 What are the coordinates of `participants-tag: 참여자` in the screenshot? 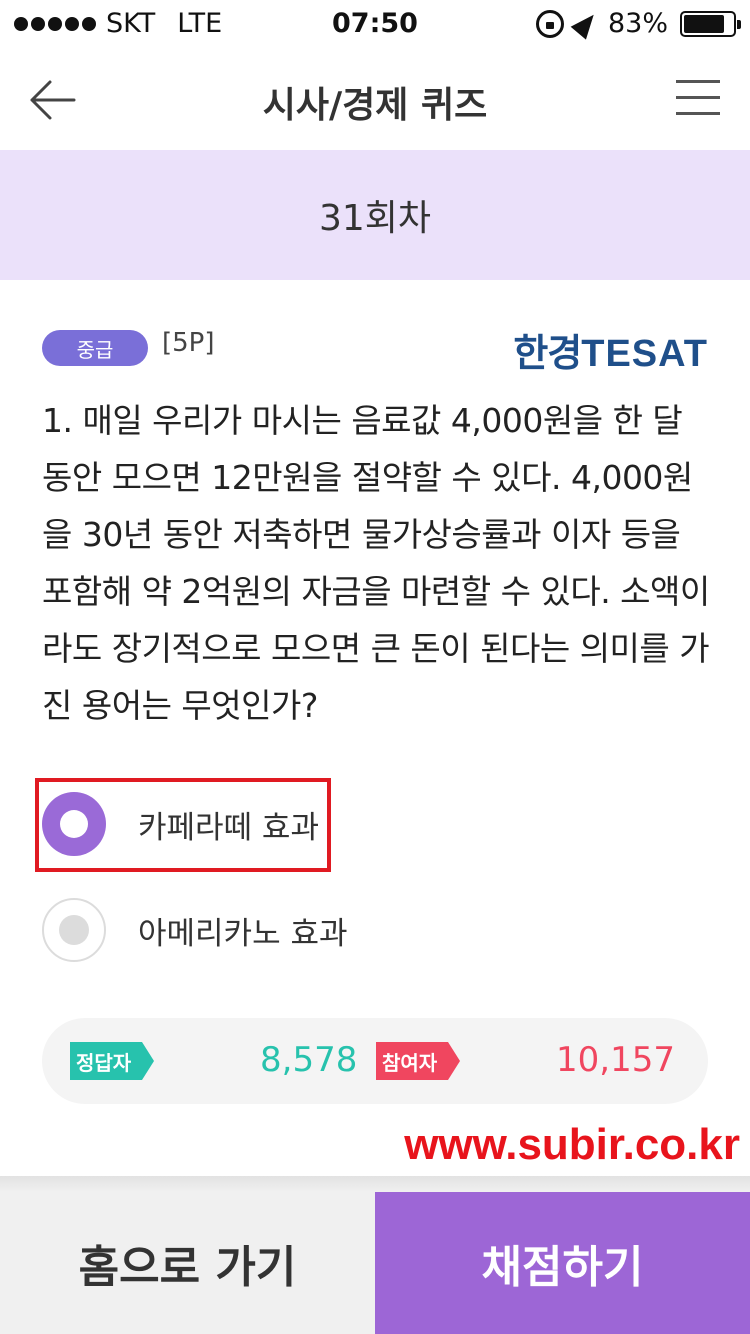 It's located at (418, 1061).